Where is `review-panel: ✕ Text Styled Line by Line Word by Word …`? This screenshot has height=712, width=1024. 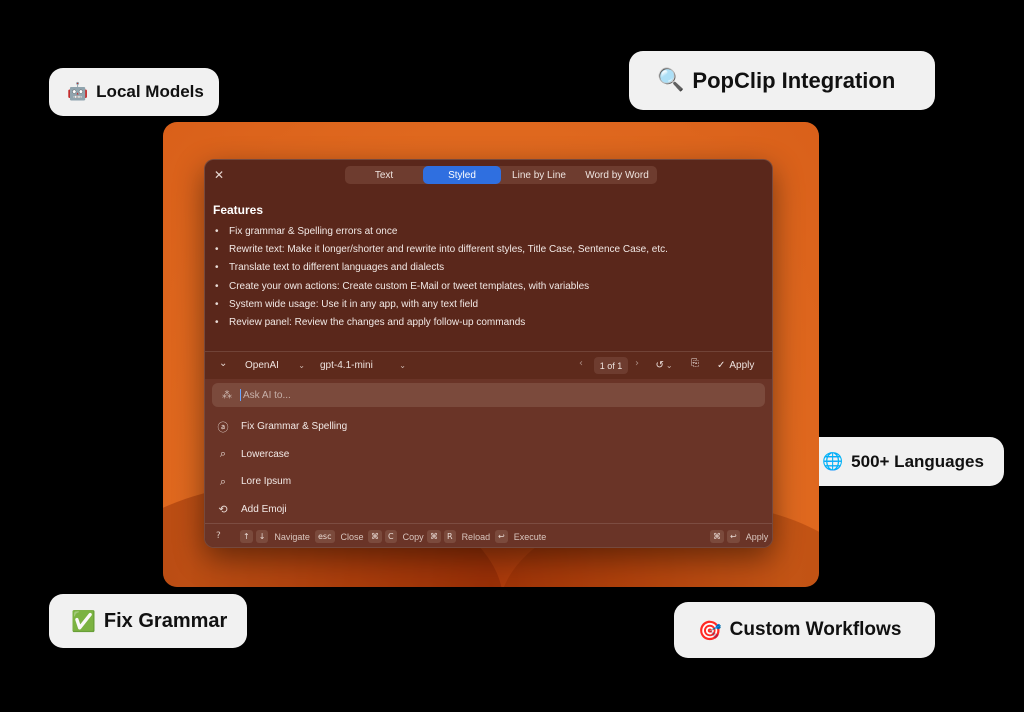
review-panel: ✕ Text Styled Line by Line Word by Word … is located at coordinates (488, 255).